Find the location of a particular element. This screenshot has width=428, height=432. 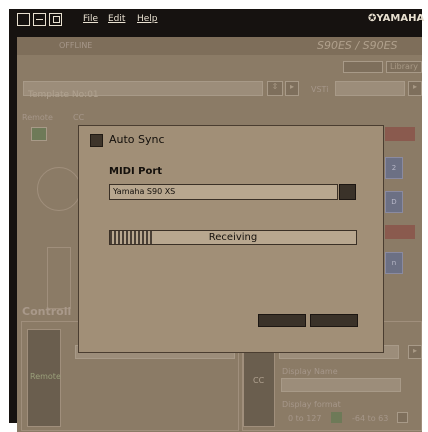

template-stepper: ⇕ is located at coordinates (275, 88).